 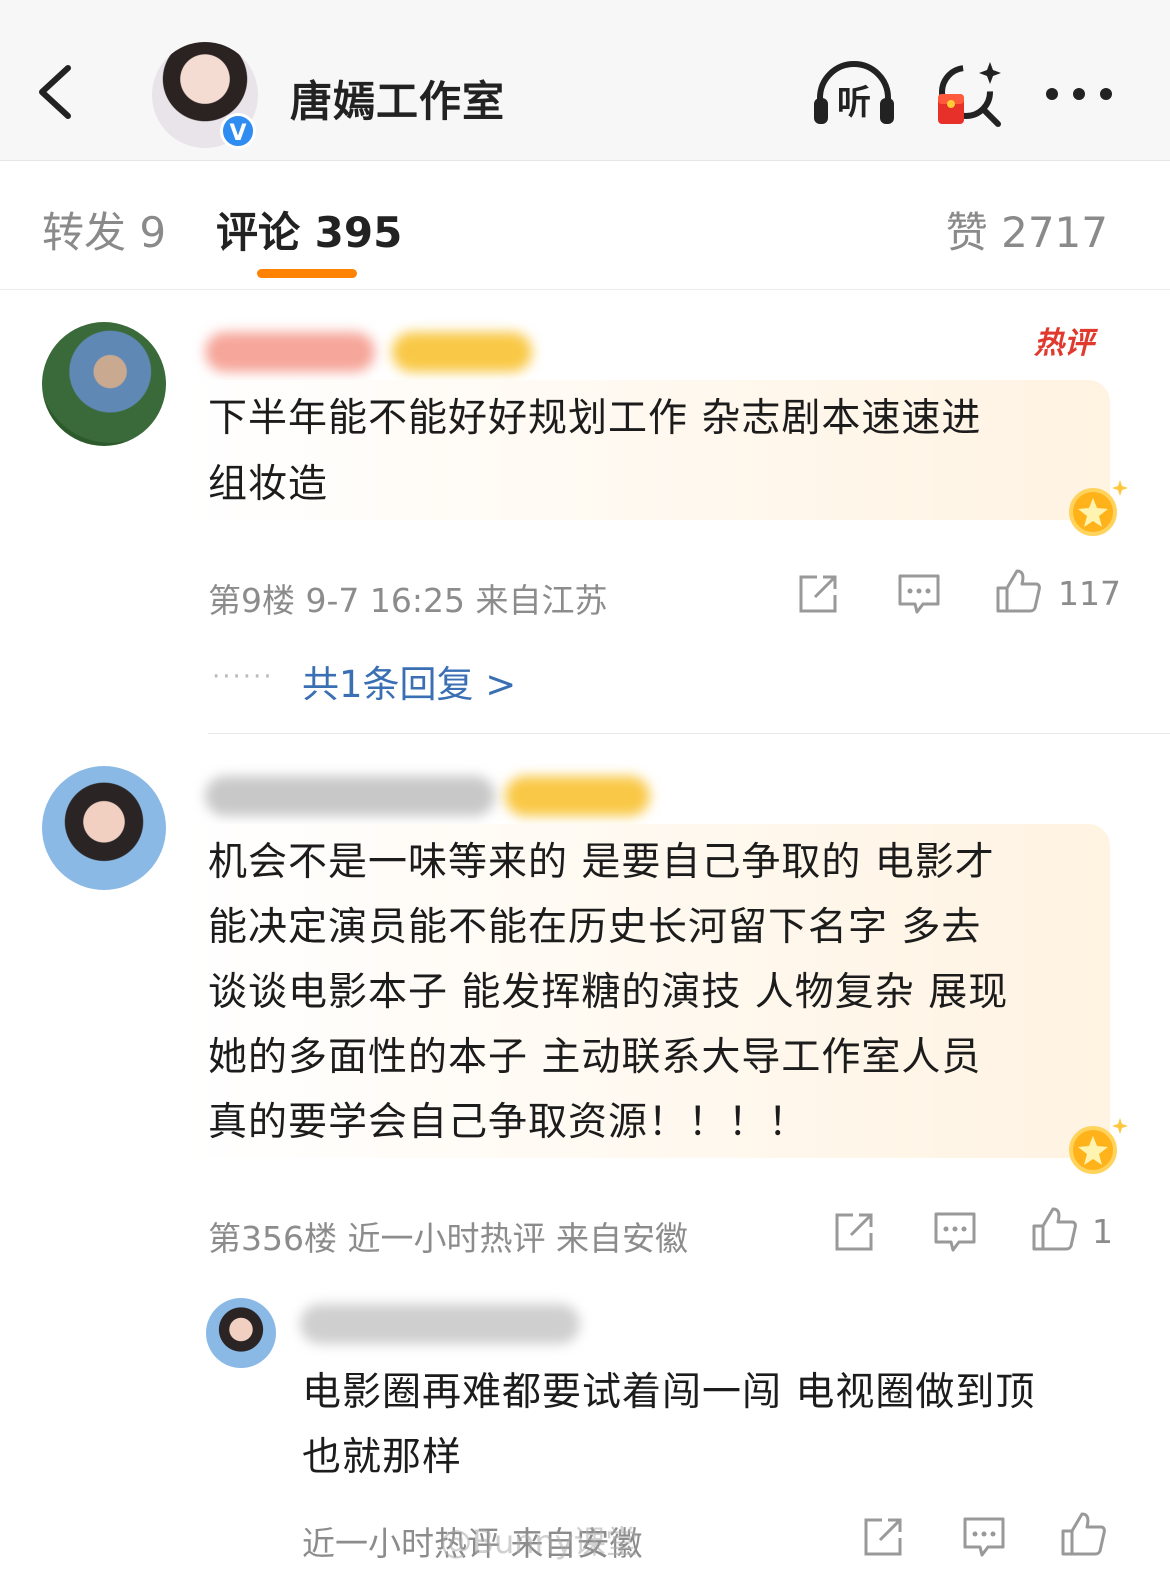 I want to click on like-count: 117, so click(x=1089, y=593).